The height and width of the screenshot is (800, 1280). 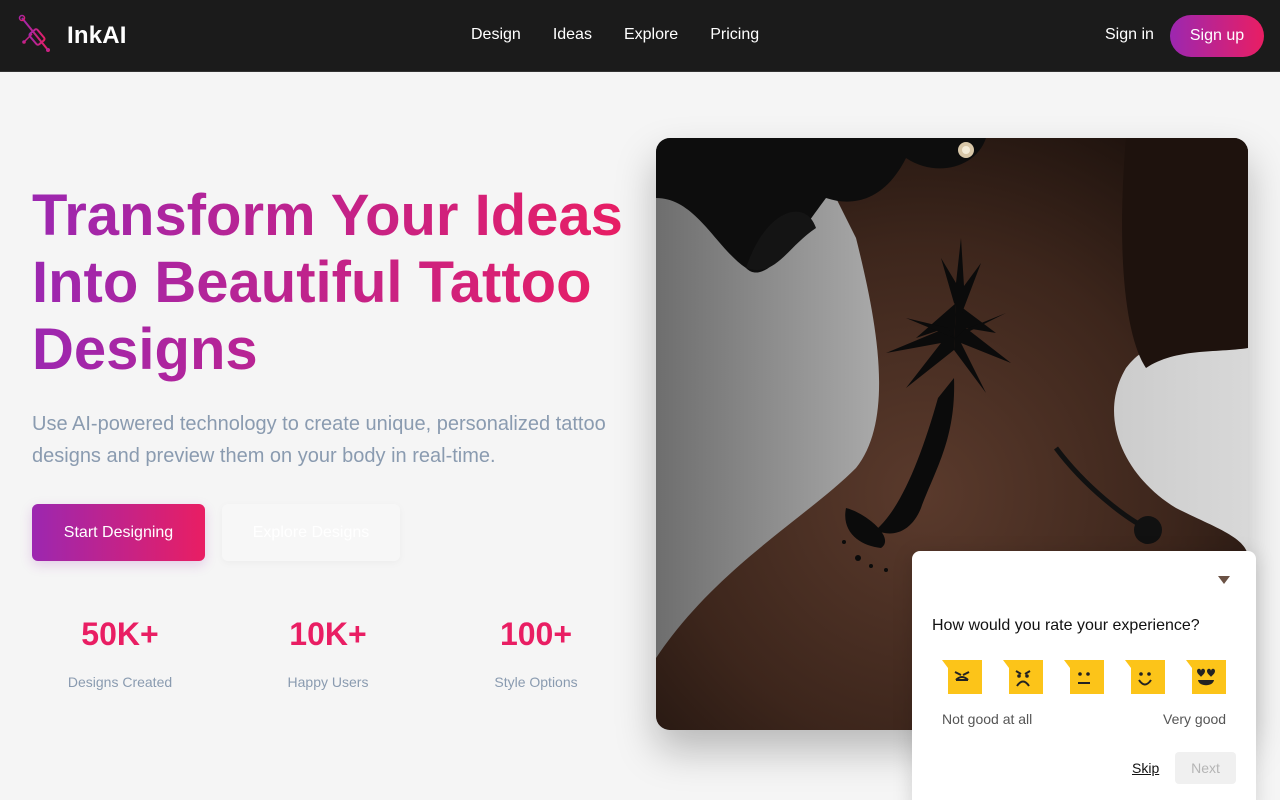 What do you see at coordinates (1205, 768) in the screenshot?
I see `next-button: Next` at bounding box center [1205, 768].